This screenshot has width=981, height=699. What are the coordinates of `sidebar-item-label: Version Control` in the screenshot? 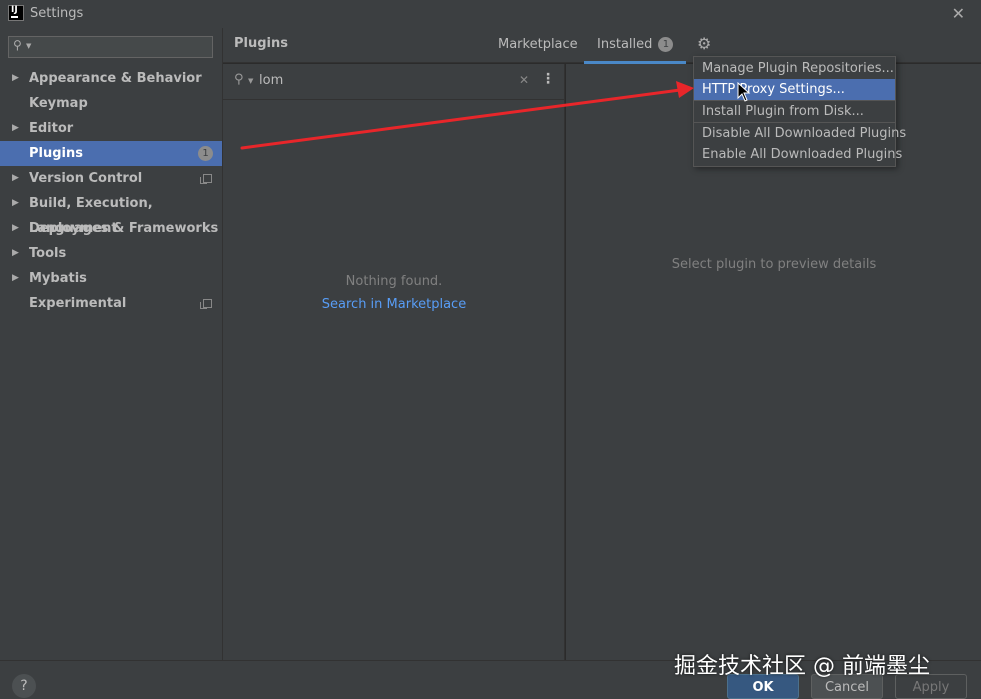 It's located at (86, 178).